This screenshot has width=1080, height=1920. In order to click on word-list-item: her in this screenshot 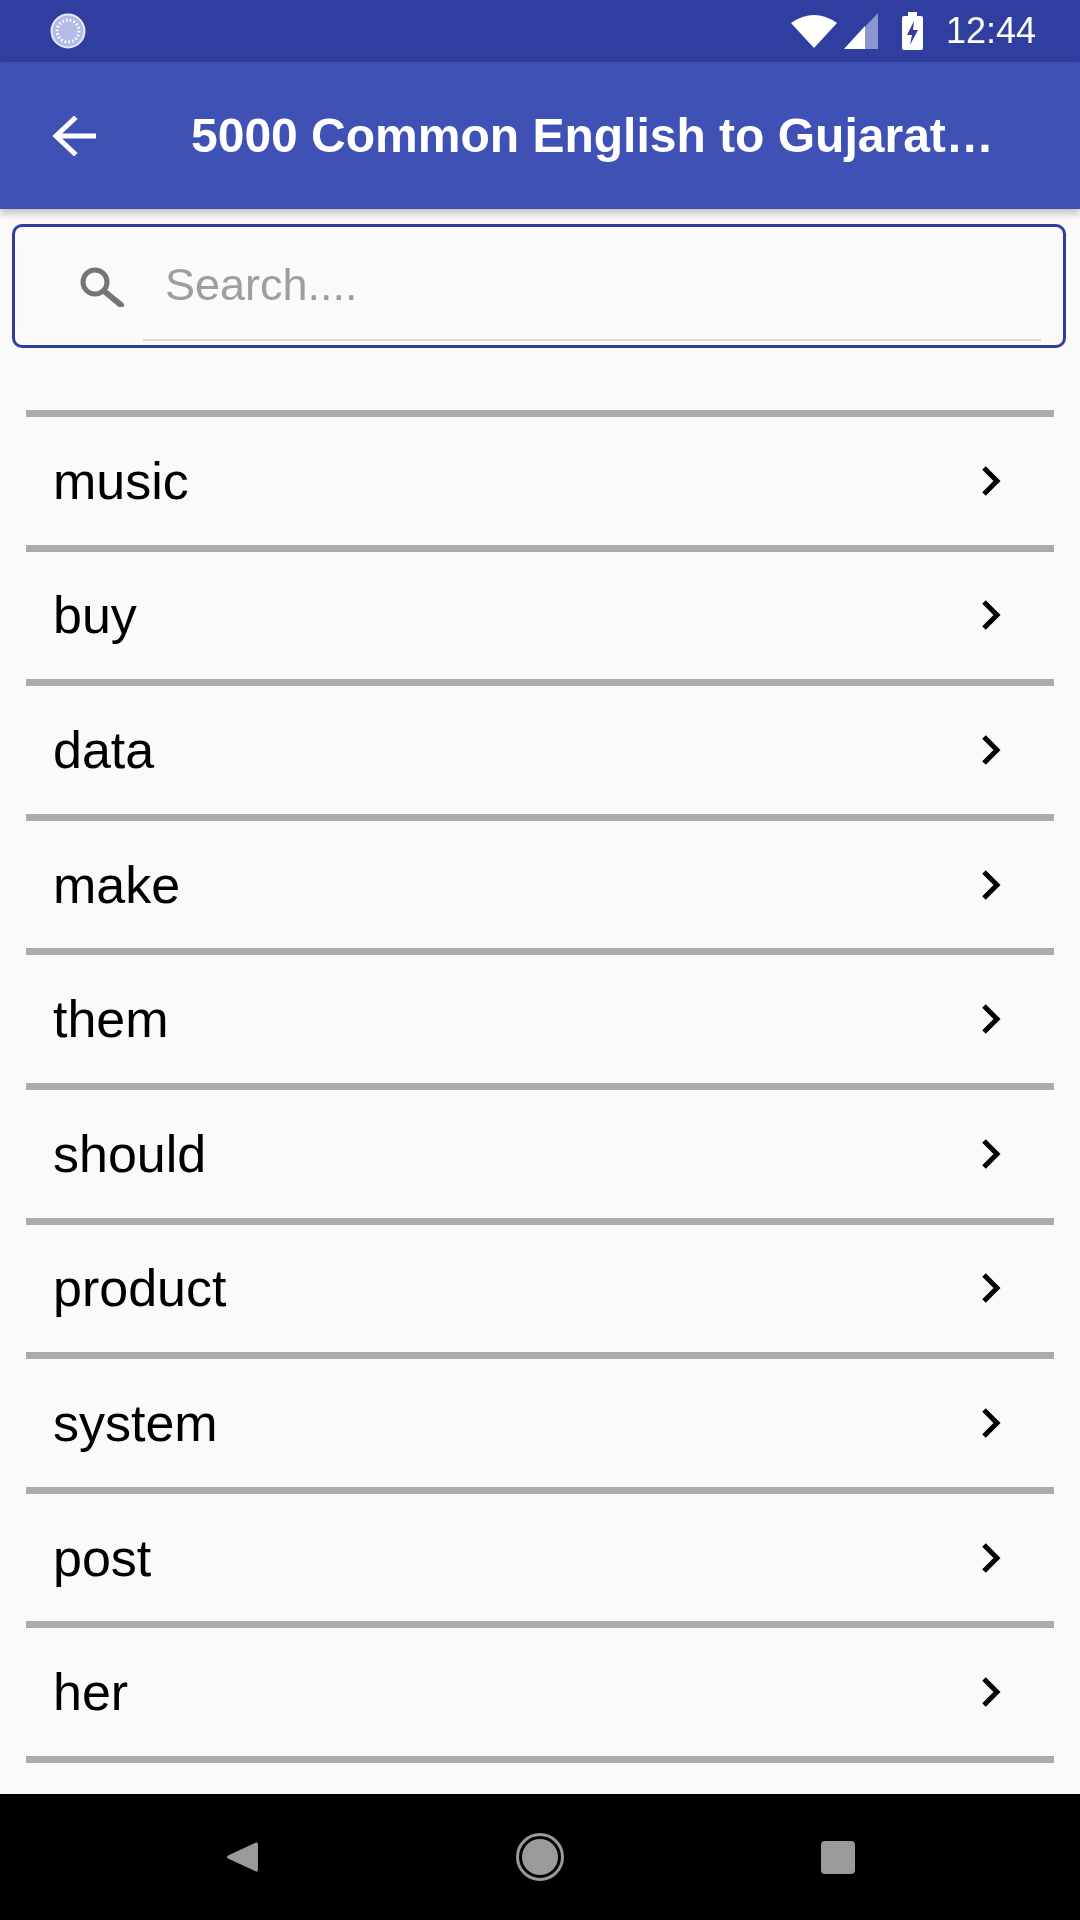, I will do `click(540, 1692)`.